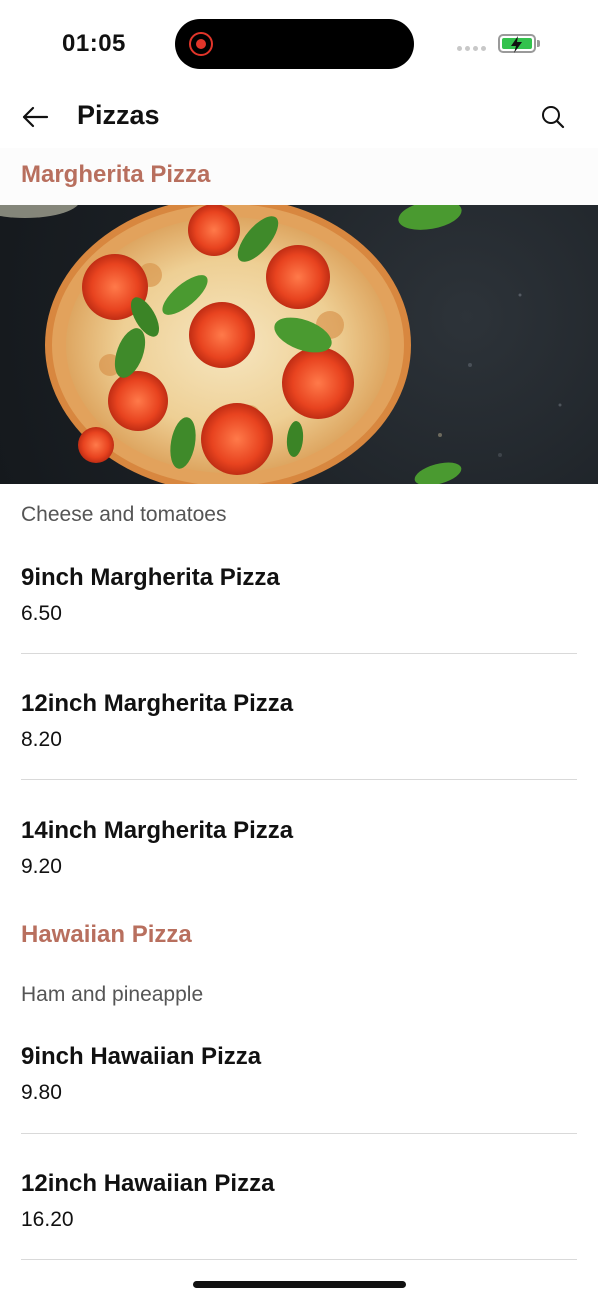 This screenshot has height=1300, width=598. I want to click on section-title: Hawaiian Pizza, so click(106, 934).